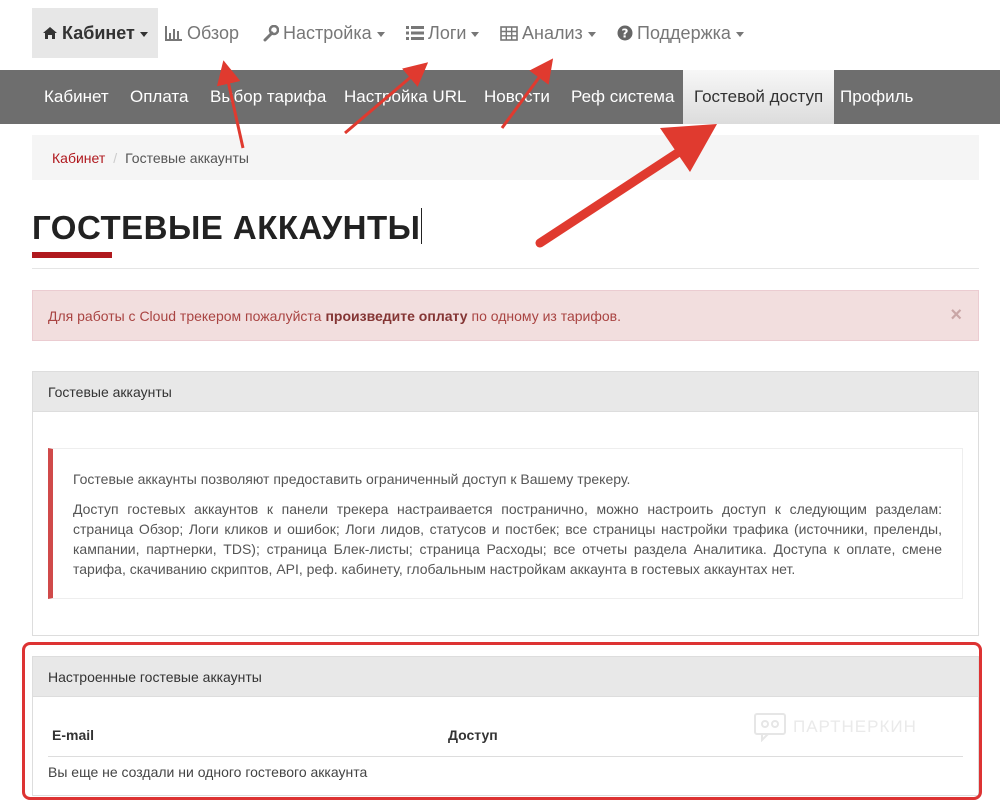 The width and height of the screenshot is (1000, 807). I want to click on panel-heading: Гостевые аккаунты, so click(505, 392).